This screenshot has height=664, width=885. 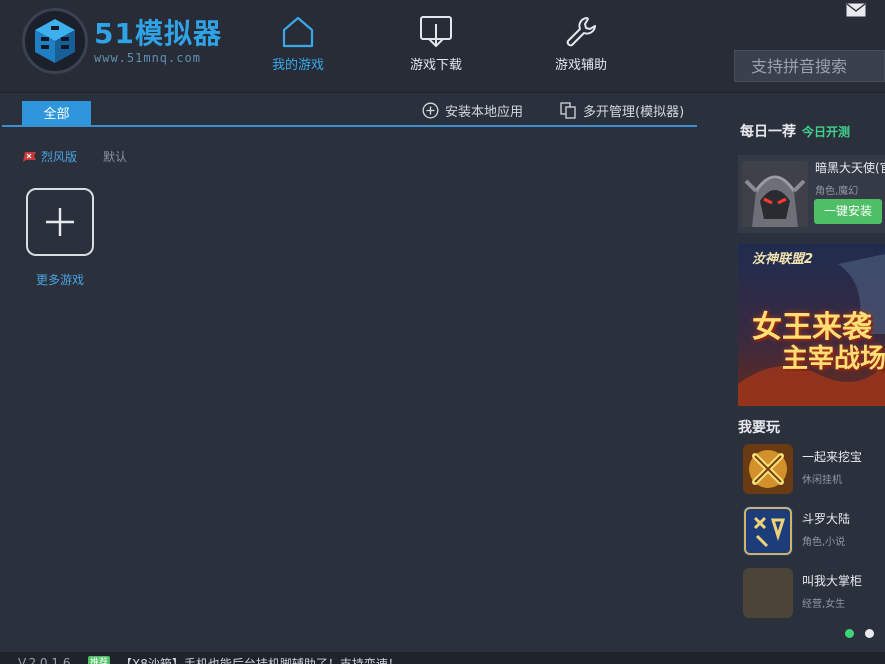 What do you see at coordinates (99, 660) in the screenshot?
I see `news-badge: 推荐` at bounding box center [99, 660].